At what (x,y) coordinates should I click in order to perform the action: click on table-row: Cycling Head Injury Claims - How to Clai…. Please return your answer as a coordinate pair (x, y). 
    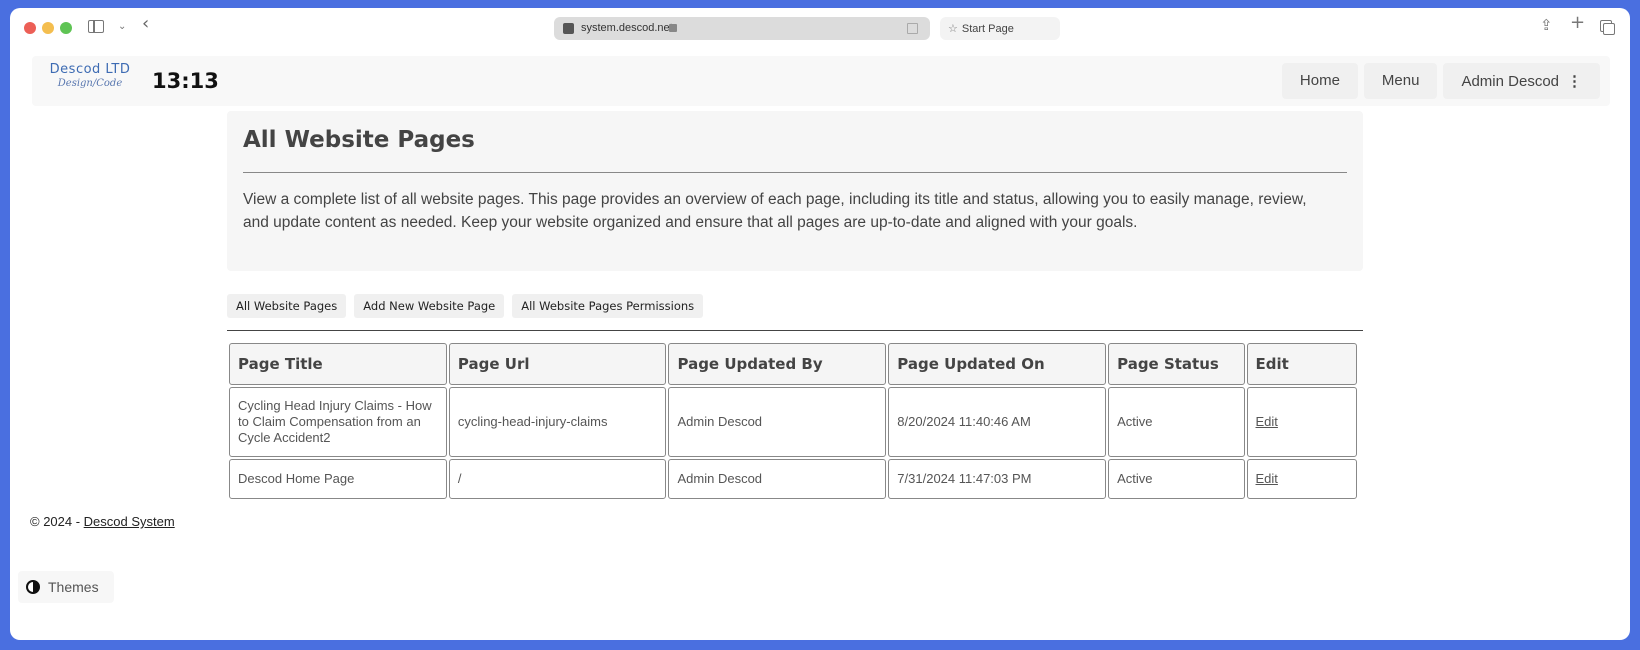
    Looking at the image, I should click on (793, 422).